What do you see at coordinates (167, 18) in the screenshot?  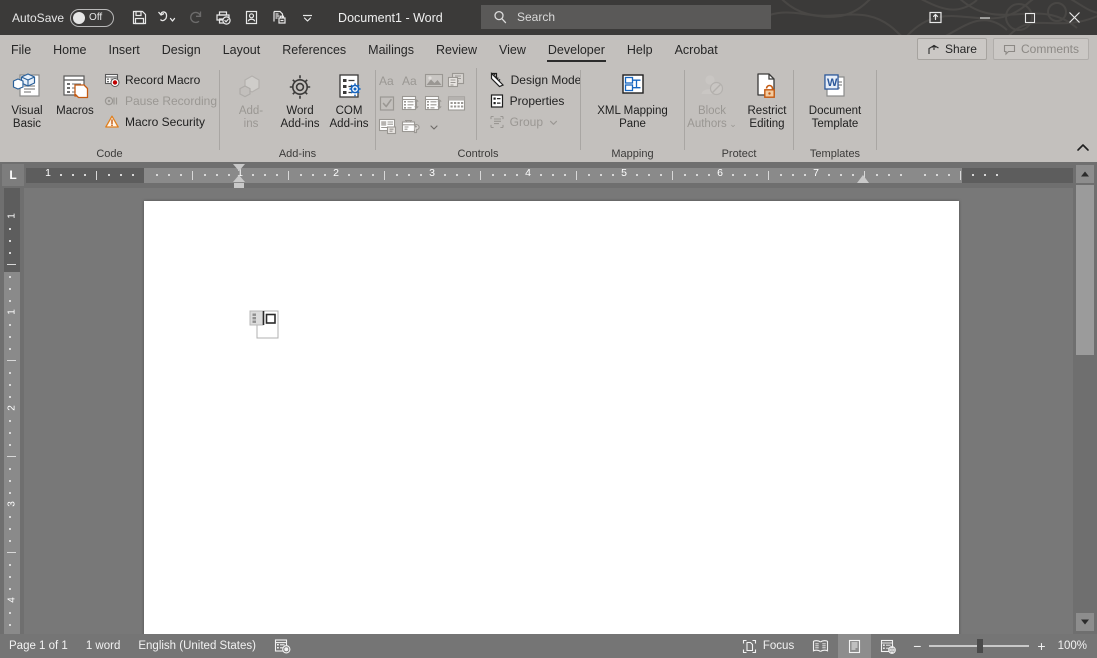 I see `undo-icon` at bounding box center [167, 18].